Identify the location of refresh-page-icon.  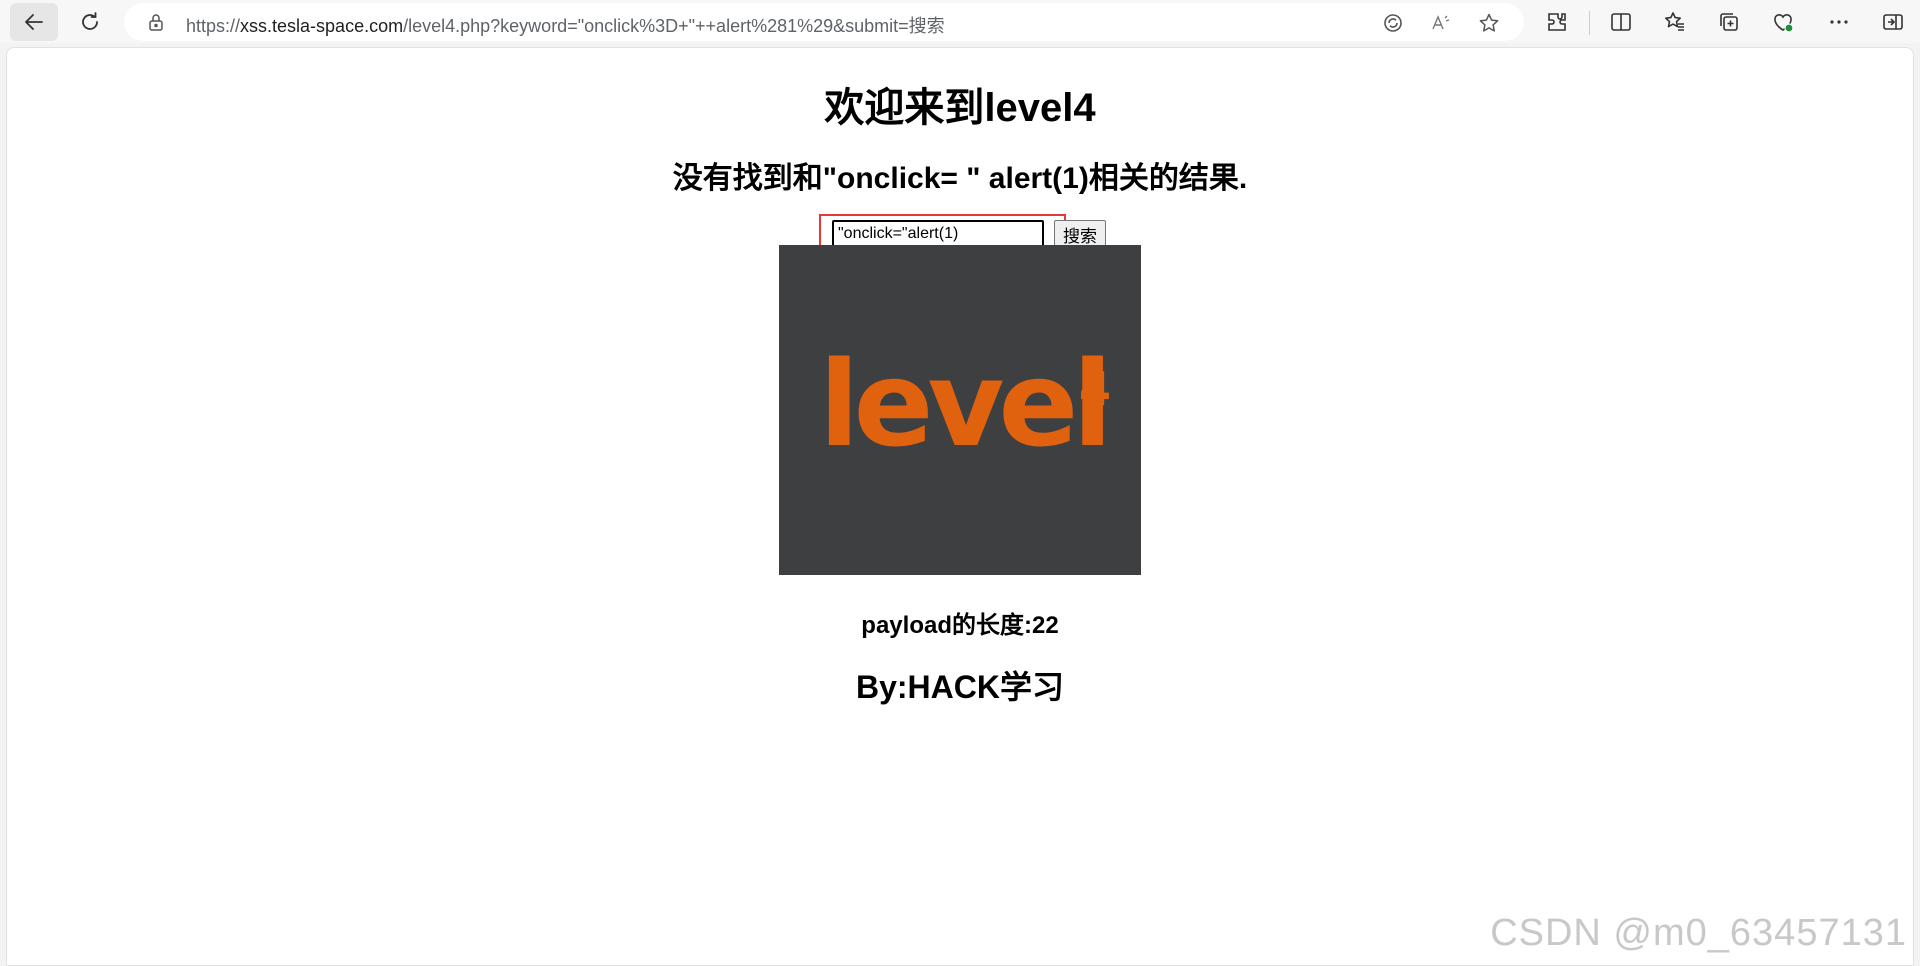
(1393, 23).